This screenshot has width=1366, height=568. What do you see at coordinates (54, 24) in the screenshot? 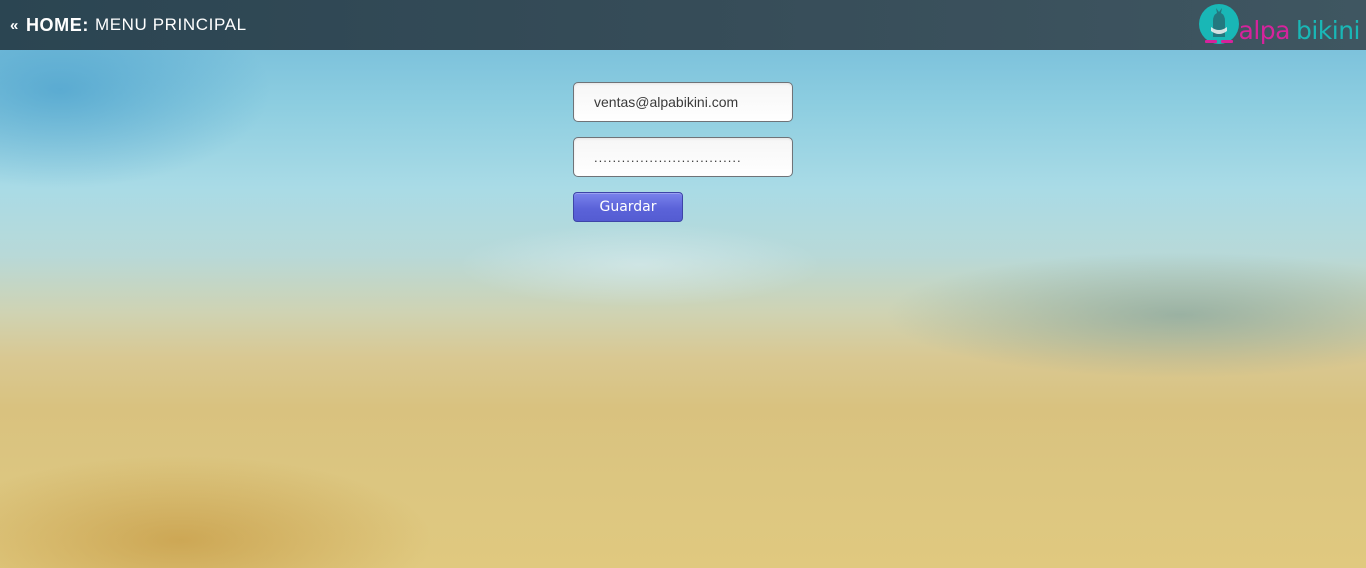
I see `home-label: HOME` at bounding box center [54, 24].